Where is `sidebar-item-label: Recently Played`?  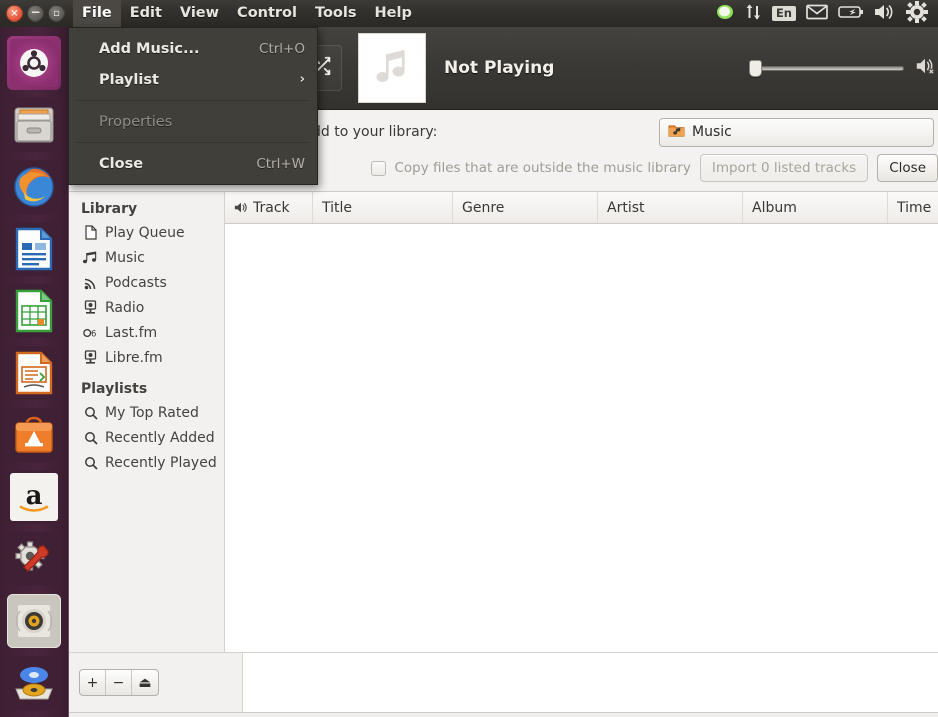 sidebar-item-label: Recently Played is located at coordinates (161, 462).